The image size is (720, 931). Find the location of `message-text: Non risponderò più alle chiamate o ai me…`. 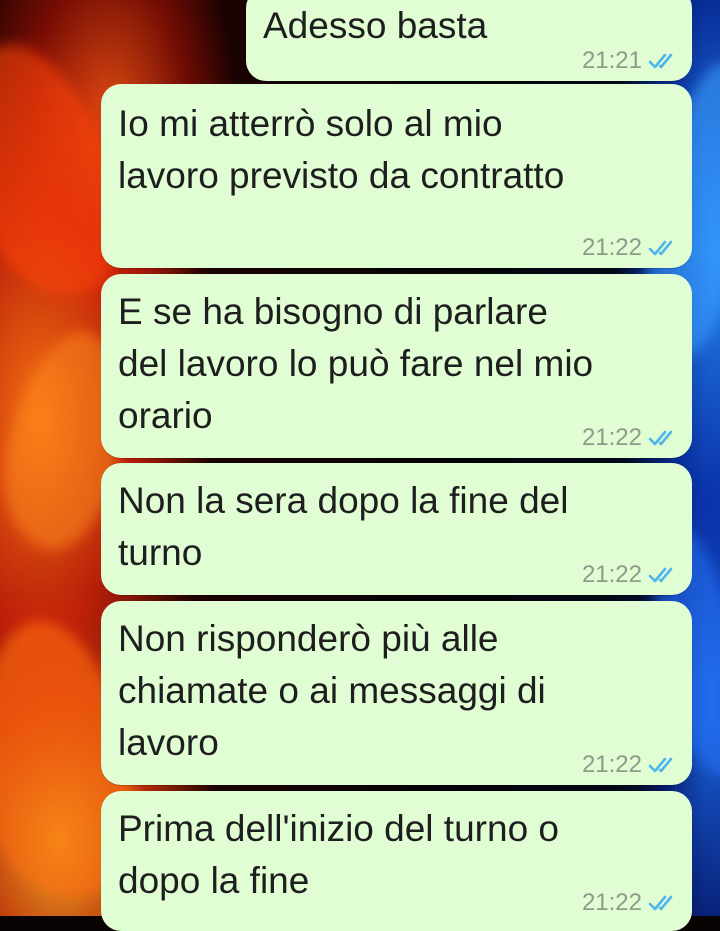

message-text: Non risponderò più alle chiamate o ai me… is located at coordinates (332, 690).